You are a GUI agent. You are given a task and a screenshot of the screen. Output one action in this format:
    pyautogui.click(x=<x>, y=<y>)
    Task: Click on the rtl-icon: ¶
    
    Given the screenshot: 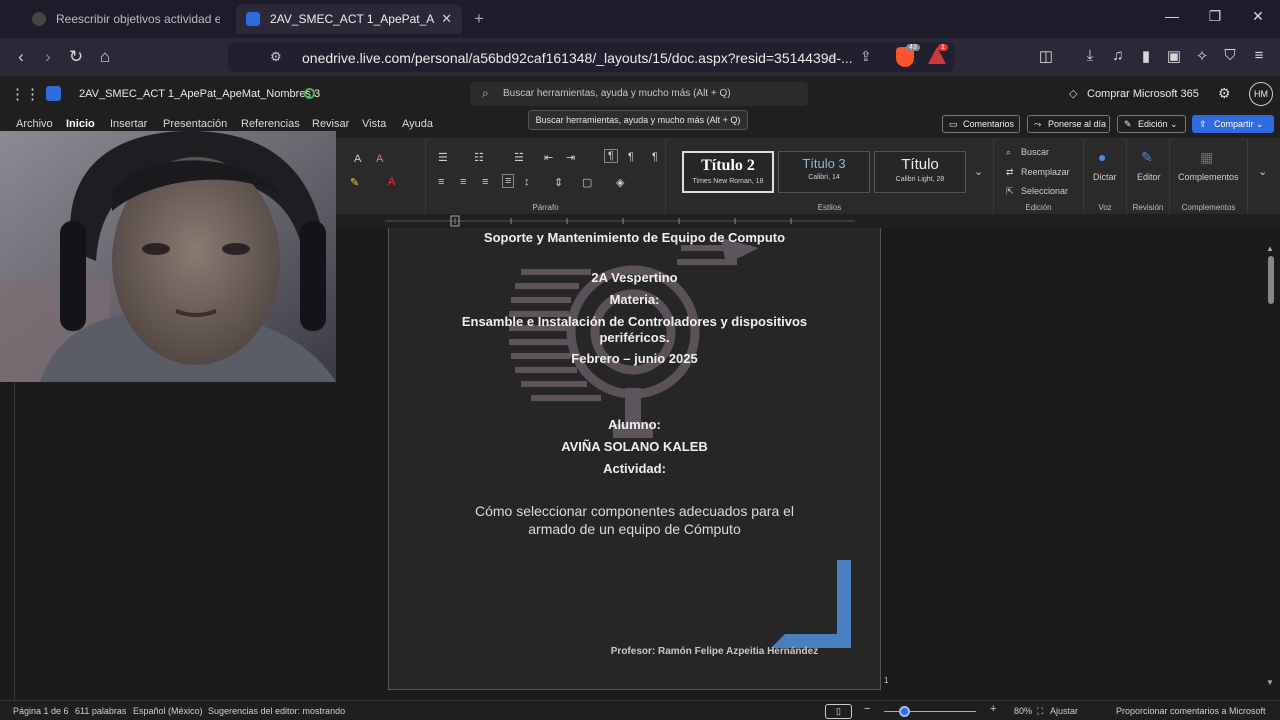 What is the action you would take?
    pyautogui.click(x=655, y=157)
    